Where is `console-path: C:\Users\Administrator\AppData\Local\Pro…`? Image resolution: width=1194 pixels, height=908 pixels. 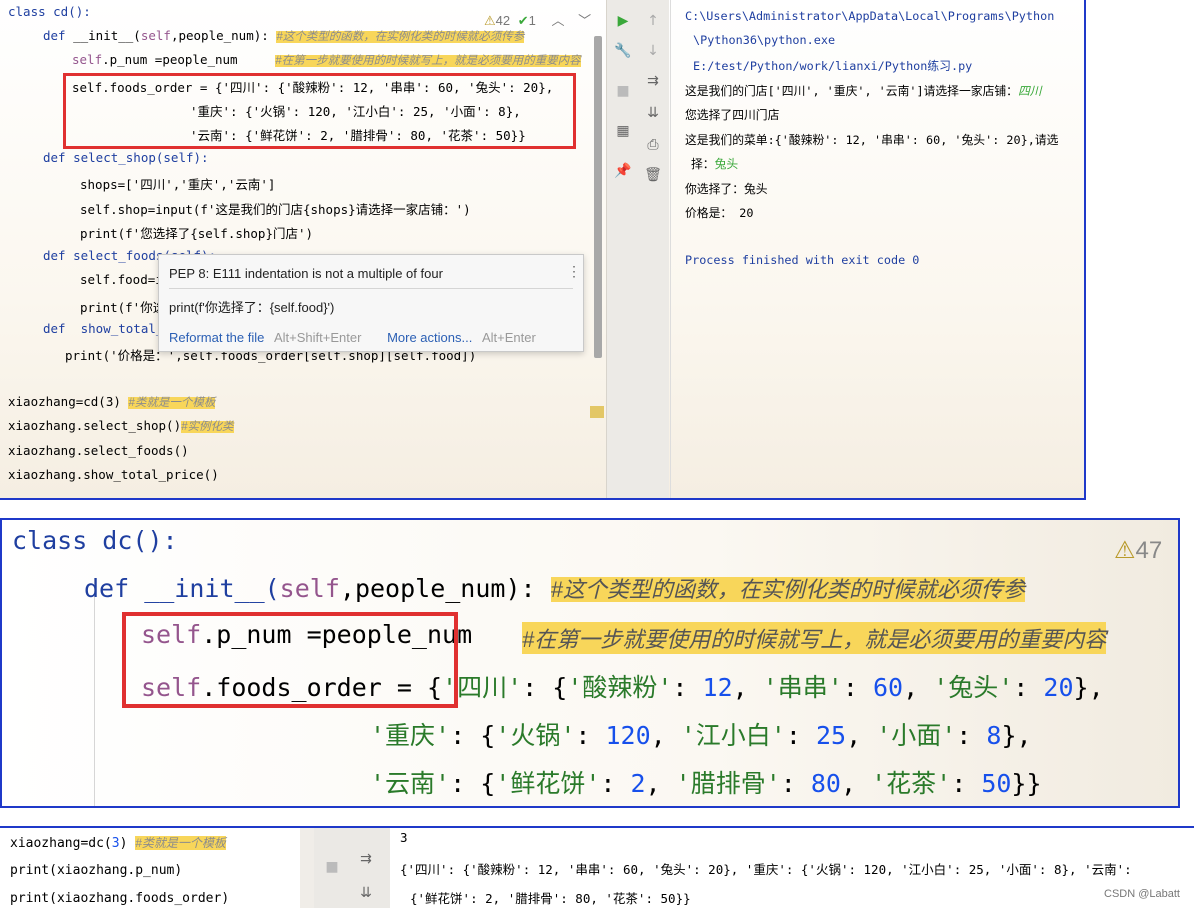
console-path: C:\Users\Administrator\AppData\Local\Pro… is located at coordinates (870, 16).